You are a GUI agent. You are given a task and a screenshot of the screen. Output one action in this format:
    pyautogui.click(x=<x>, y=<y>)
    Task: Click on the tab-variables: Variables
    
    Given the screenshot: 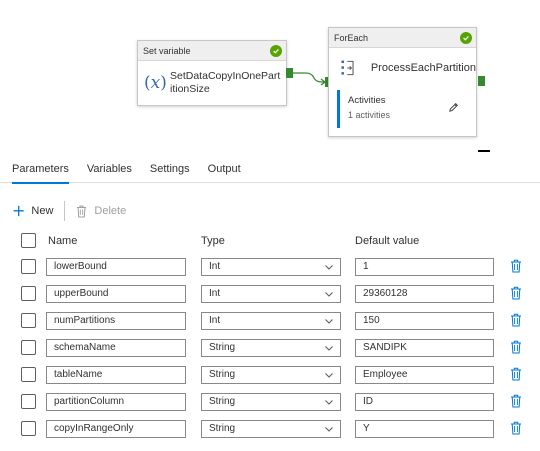 What is the action you would take?
    pyautogui.click(x=109, y=168)
    